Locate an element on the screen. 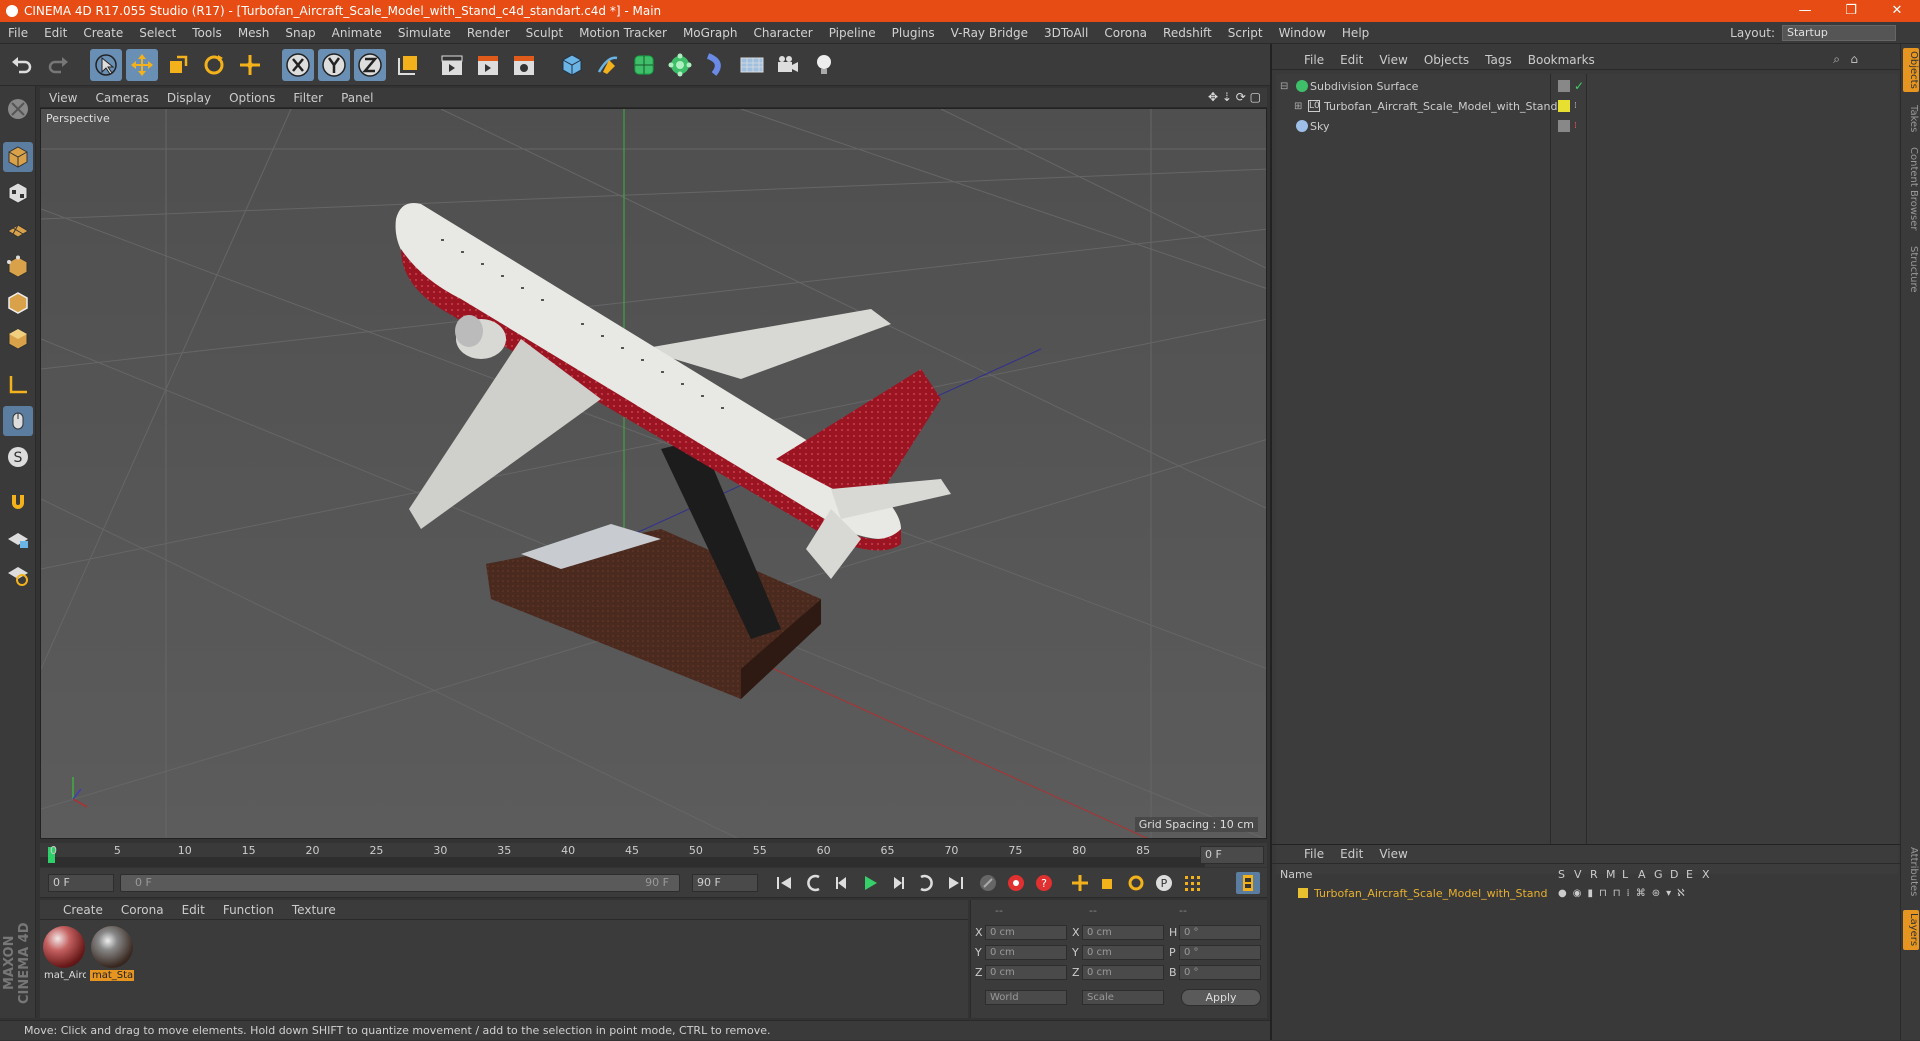 The image size is (1920, 1041). position-y-field: 0 cm is located at coordinates (1026, 952).